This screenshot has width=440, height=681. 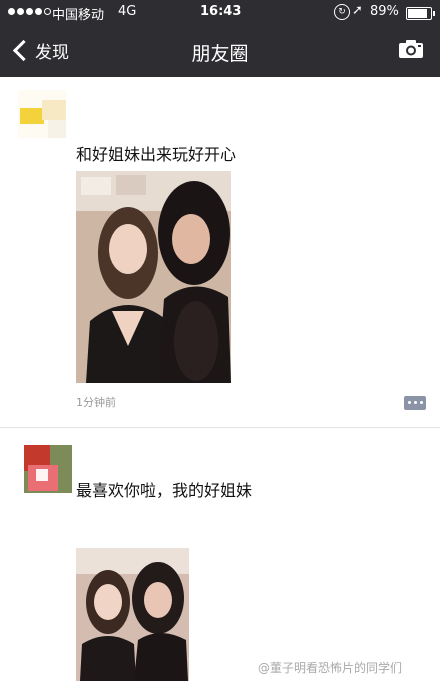 I want to click on camera-icon, so click(x=411, y=49).